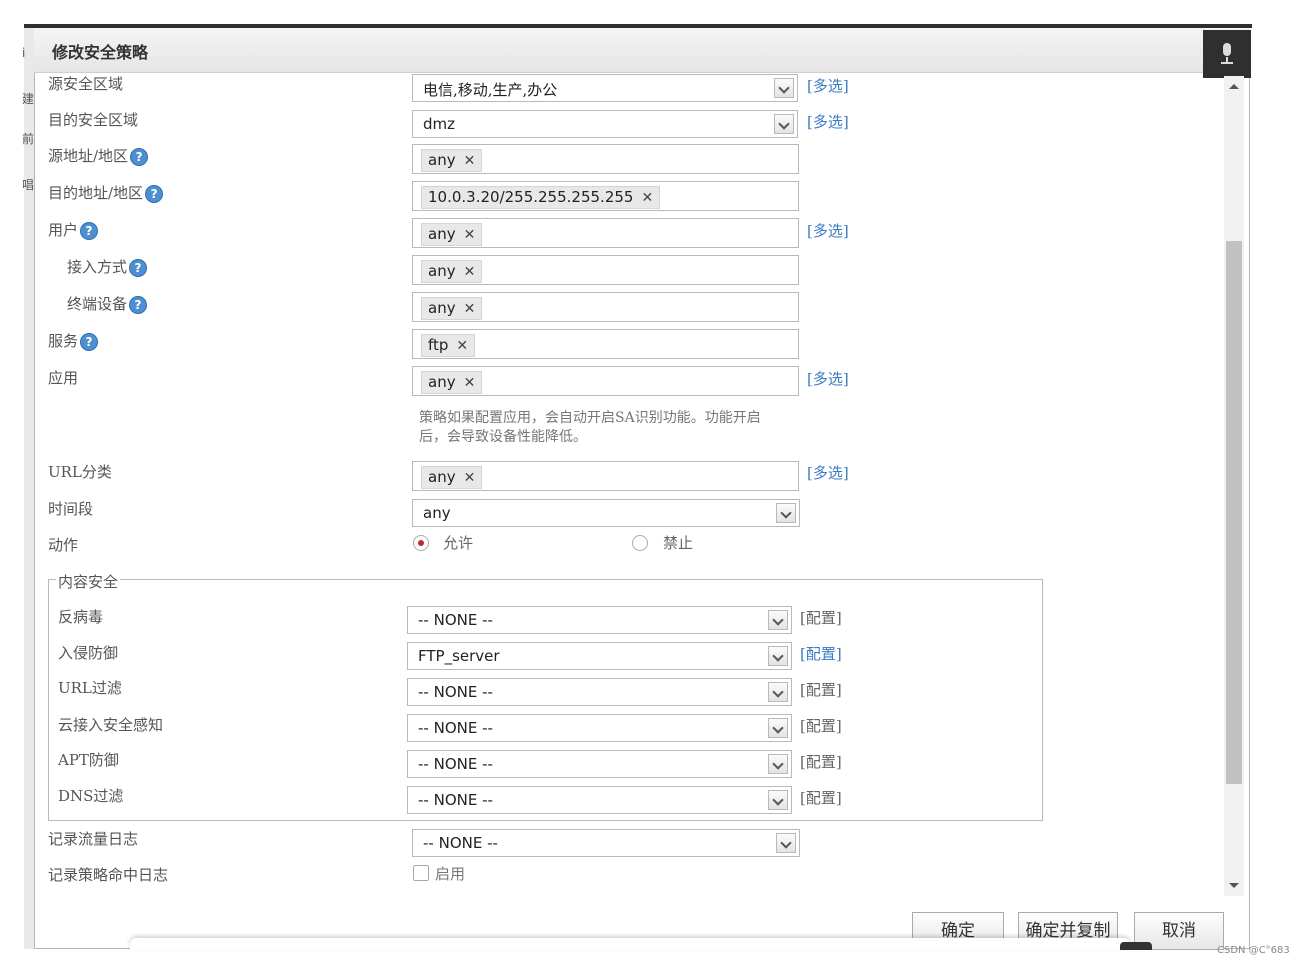  What do you see at coordinates (599, 800) in the screenshot?
I see `dns-filter-select: -- NONE --` at bounding box center [599, 800].